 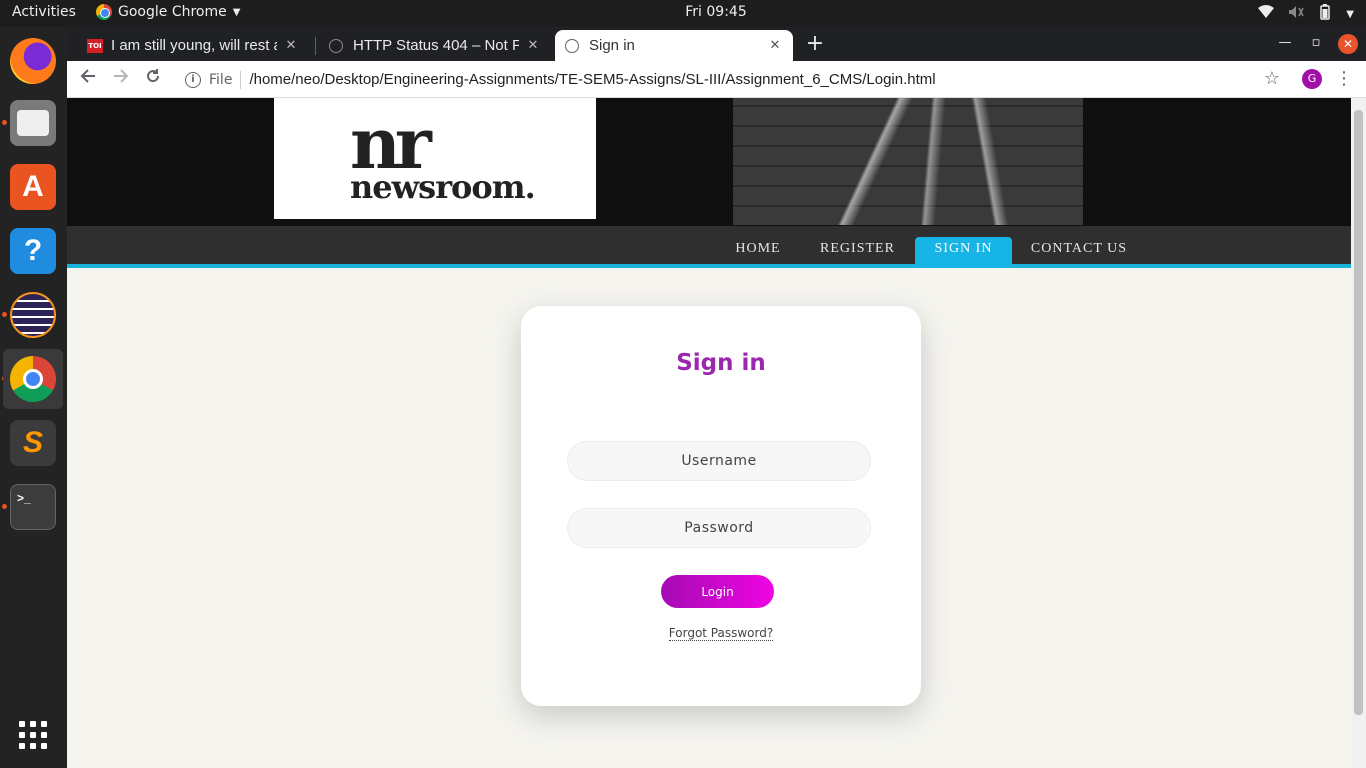 I want to click on username-input, so click(x=719, y=461).